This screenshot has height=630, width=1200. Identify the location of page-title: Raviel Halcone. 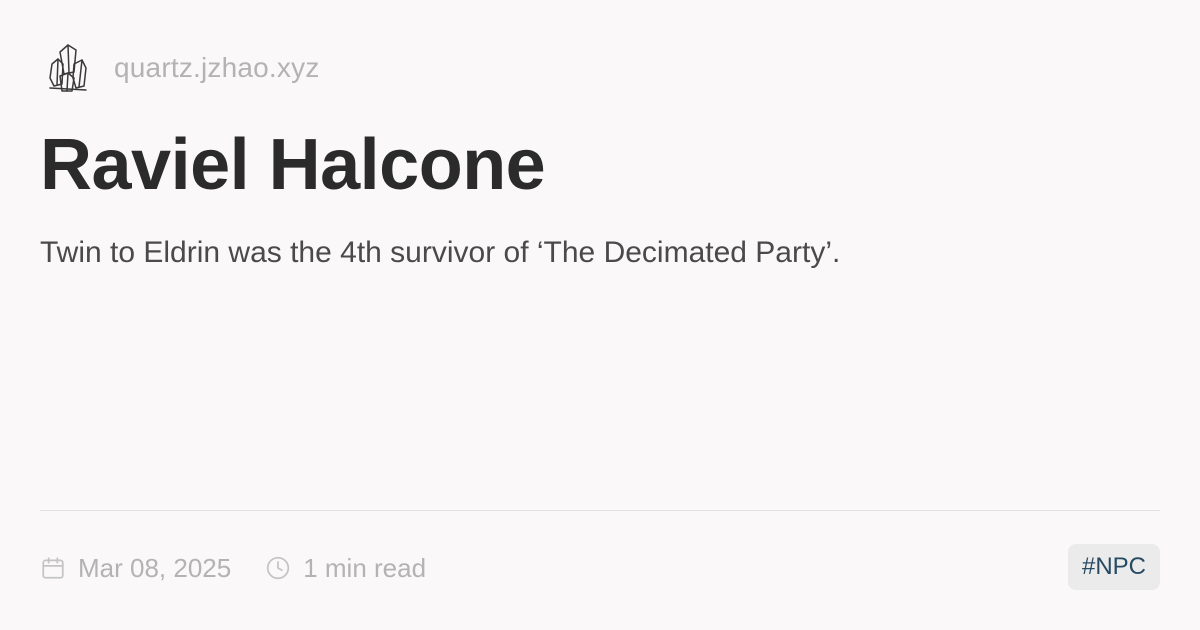
(293, 165).